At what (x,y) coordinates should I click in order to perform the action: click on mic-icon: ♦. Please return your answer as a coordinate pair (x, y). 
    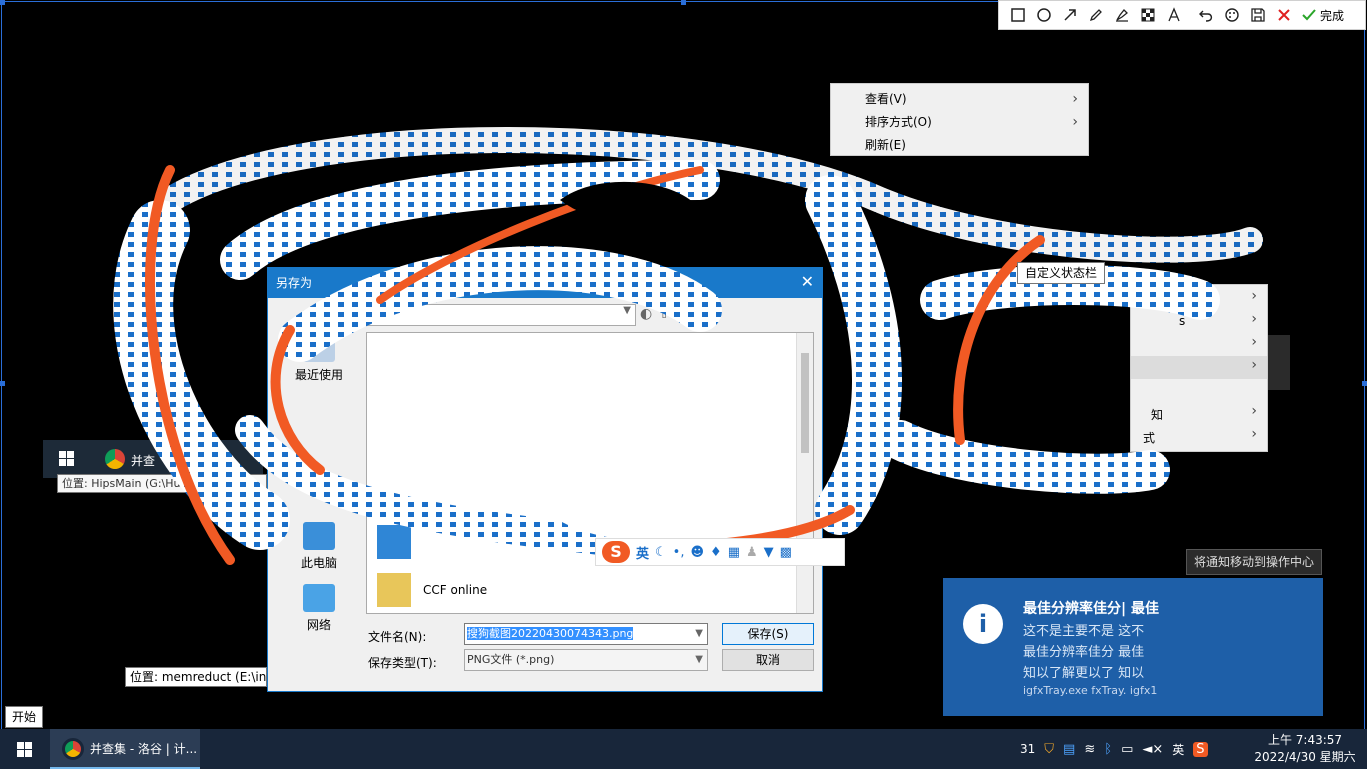
    Looking at the image, I should click on (716, 552).